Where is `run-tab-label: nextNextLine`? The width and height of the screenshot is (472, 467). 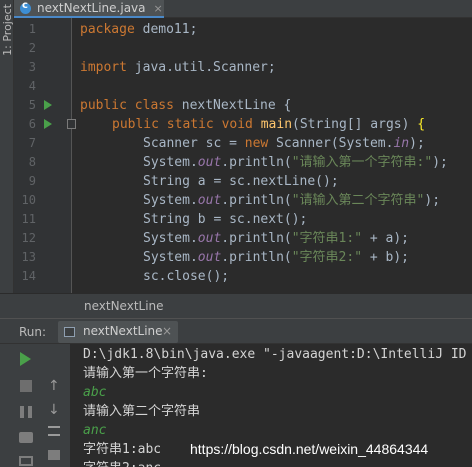
run-tab-label: nextNextLine is located at coordinates (123, 331).